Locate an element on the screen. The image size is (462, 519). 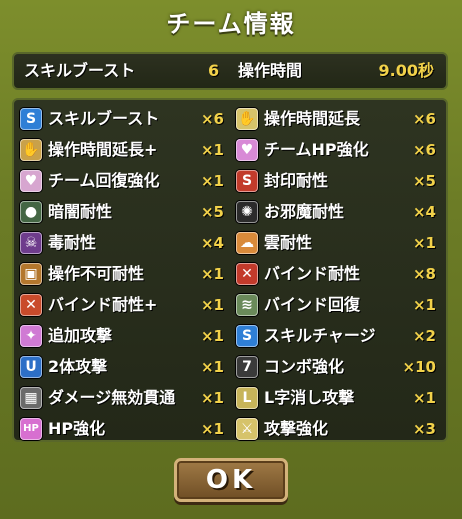
awakening-label: 毒耐性 is located at coordinates (72, 242).